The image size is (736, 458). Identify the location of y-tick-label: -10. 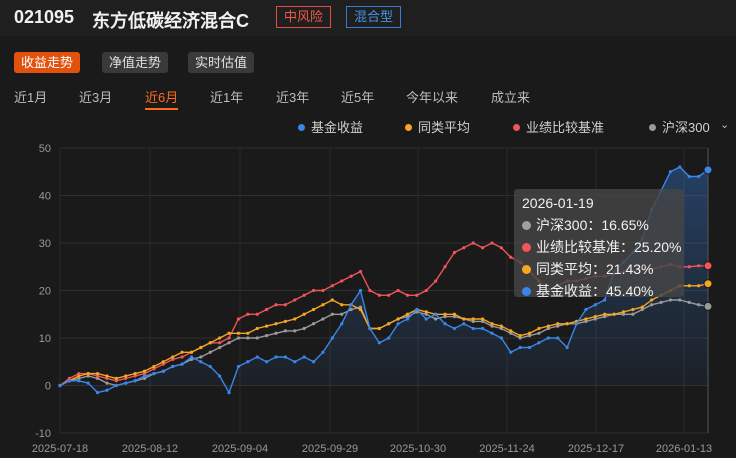
(43, 434).